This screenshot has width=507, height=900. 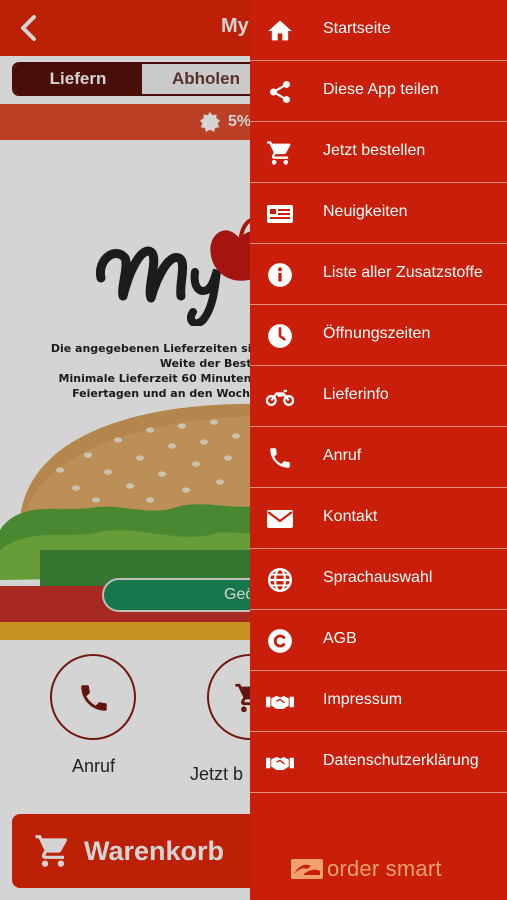 What do you see at coordinates (280, 275) in the screenshot?
I see `info-icon` at bounding box center [280, 275].